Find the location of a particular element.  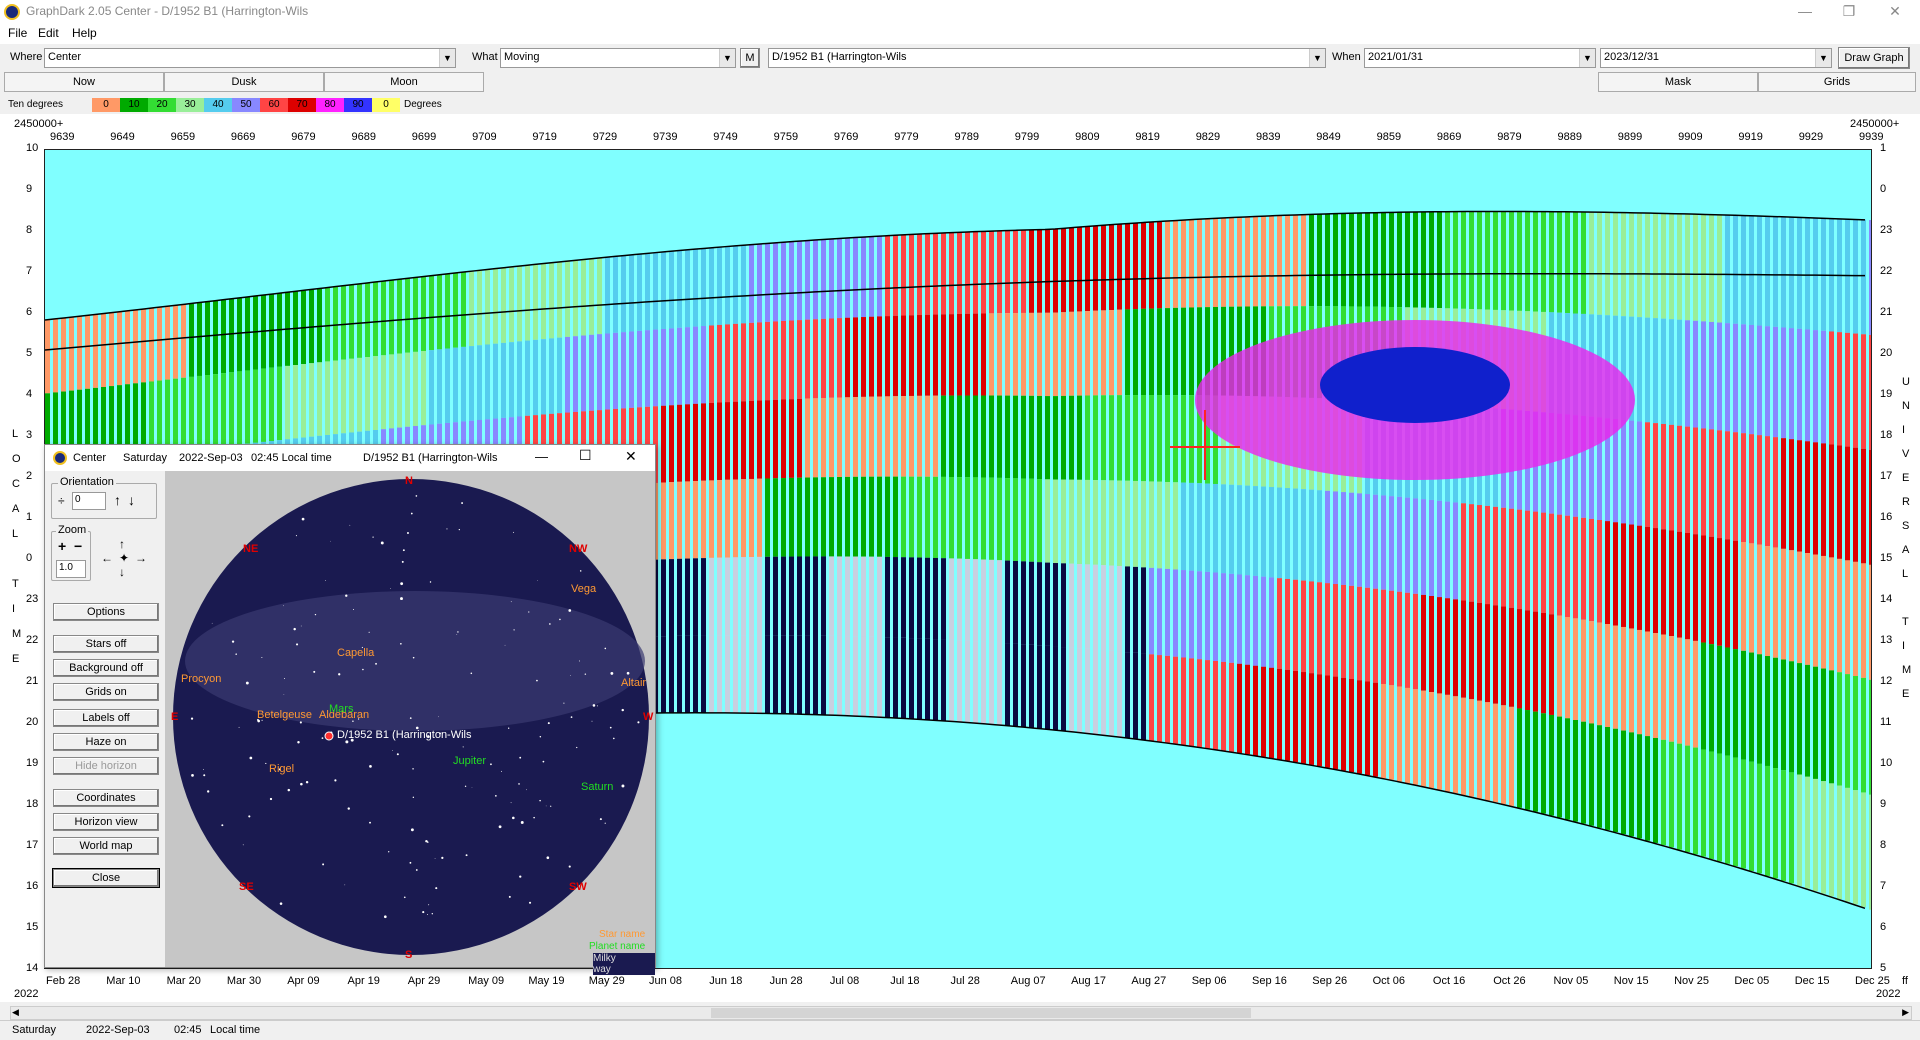

haze-on-button: Haze on is located at coordinates (106, 742).